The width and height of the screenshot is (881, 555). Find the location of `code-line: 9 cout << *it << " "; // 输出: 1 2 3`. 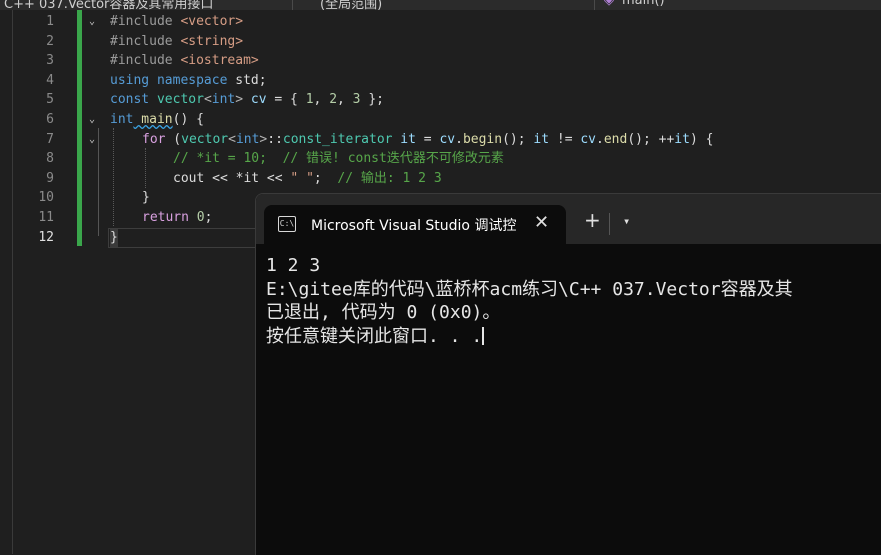

code-line: 9 cout << *it << " "; // 输出: 1 2 3 is located at coordinates (440, 179).